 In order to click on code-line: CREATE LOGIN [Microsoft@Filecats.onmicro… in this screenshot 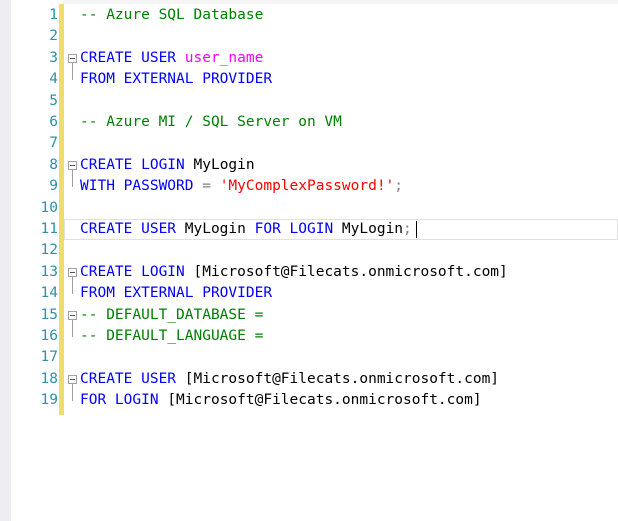, I will do `click(294, 272)`.